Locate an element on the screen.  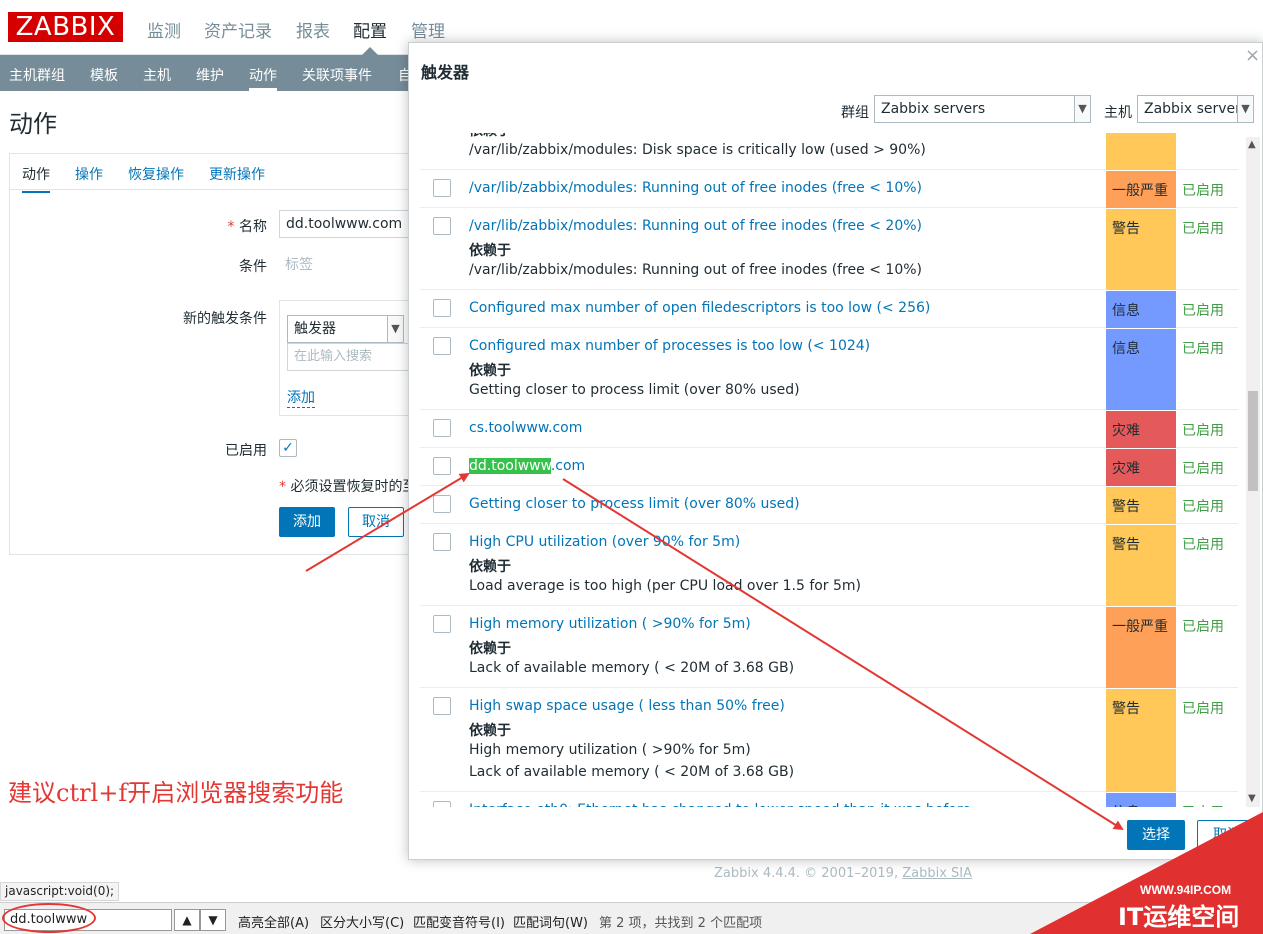
watermark-brand: IT运维空间 is located at coordinates (1178, 917).